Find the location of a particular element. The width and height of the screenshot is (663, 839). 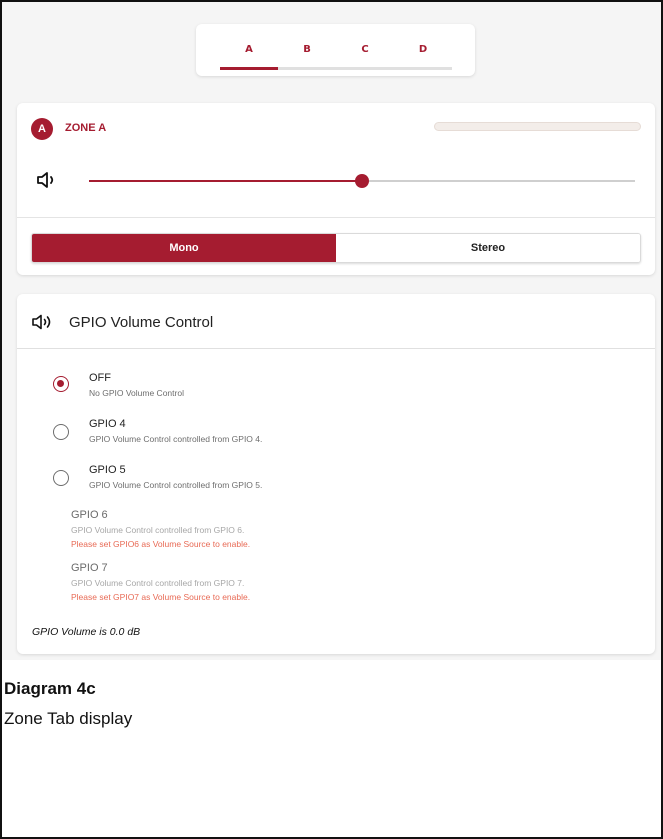

tab-a: A is located at coordinates (249, 49).